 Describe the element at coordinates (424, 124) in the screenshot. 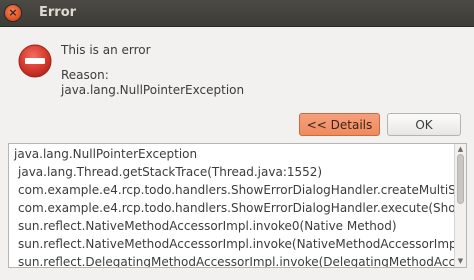

I see `ok-button: OK` at that location.